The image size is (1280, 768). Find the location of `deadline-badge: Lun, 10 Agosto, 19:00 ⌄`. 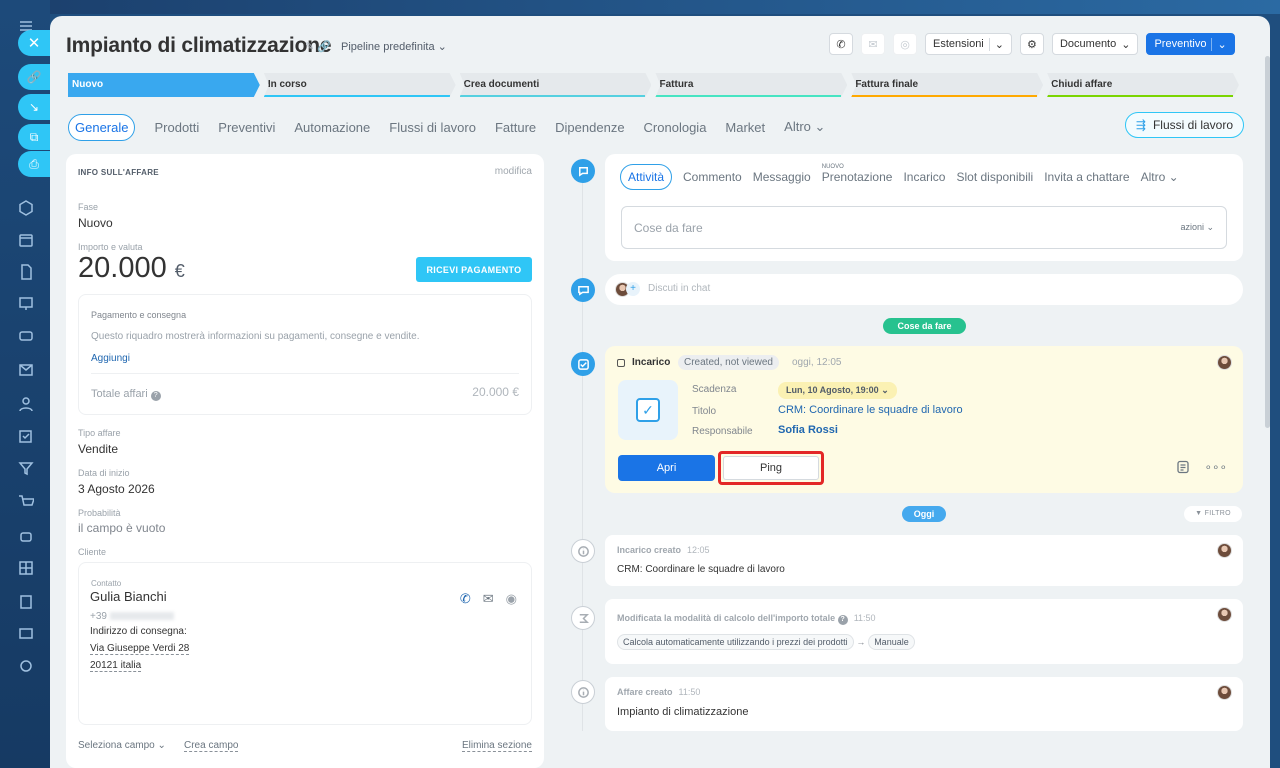

deadline-badge: Lun, 10 Agosto, 19:00 ⌄ is located at coordinates (837, 390).